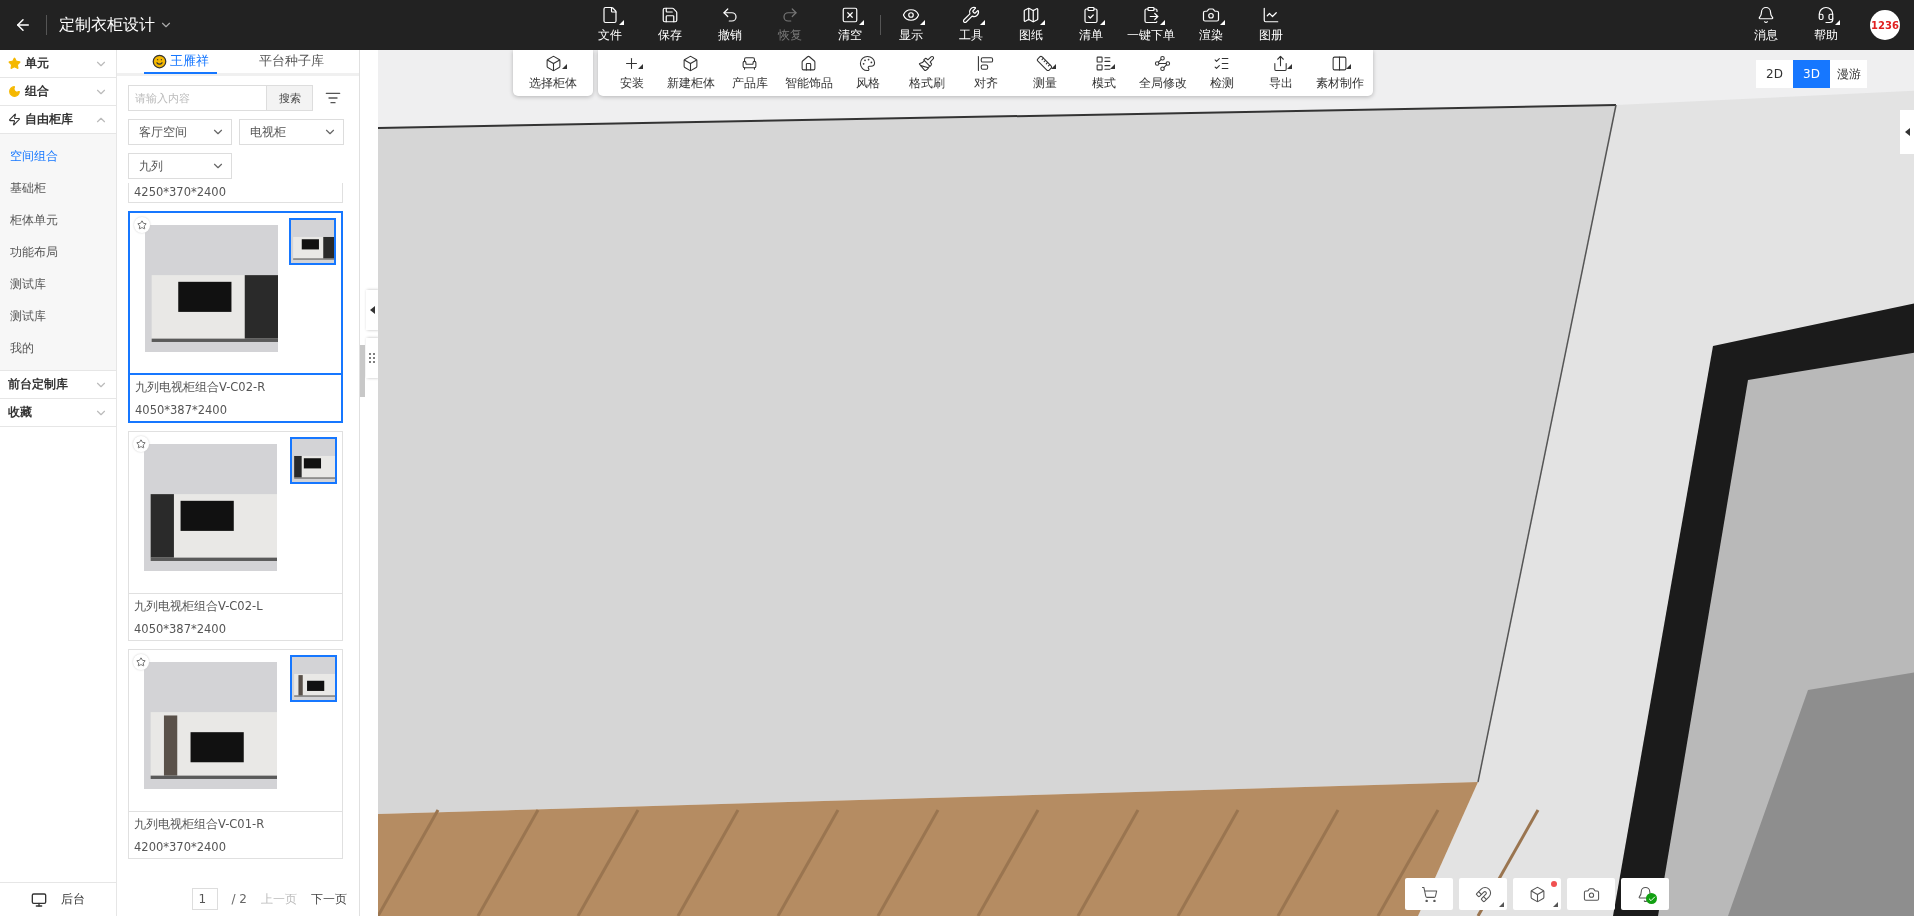 The image size is (1914, 916). What do you see at coordinates (58, 348) in the screenshot?
I see `category-item: 我的` at bounding box center [58, 348].